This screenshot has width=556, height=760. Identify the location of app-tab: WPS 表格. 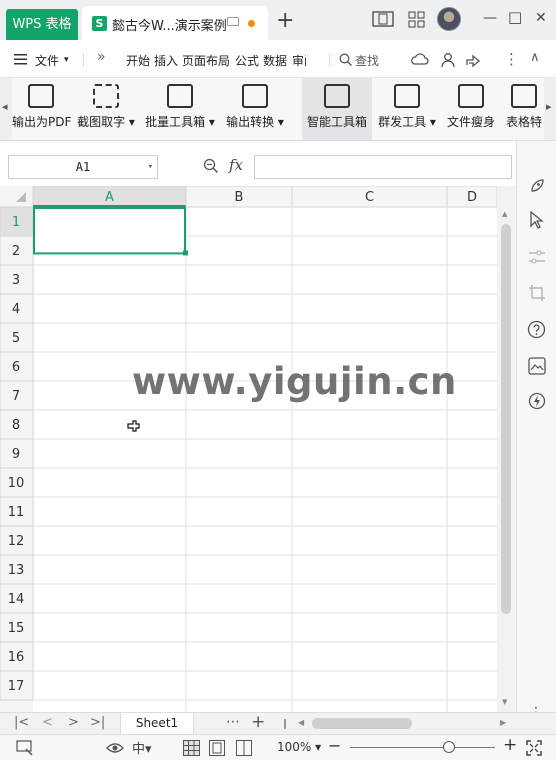
(42, 24).